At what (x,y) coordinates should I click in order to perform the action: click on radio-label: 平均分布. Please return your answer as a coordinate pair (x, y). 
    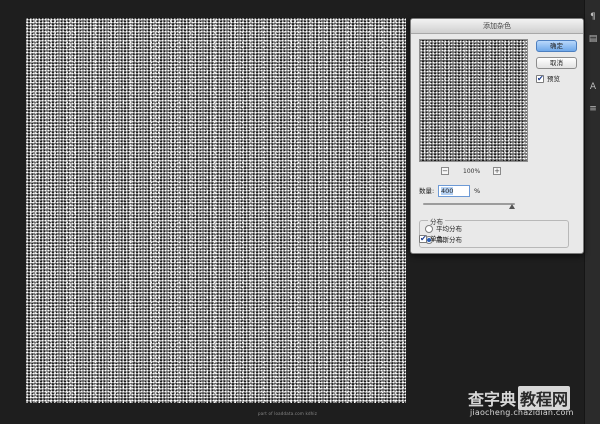
    Looking at the image, I should click on (449, 229).